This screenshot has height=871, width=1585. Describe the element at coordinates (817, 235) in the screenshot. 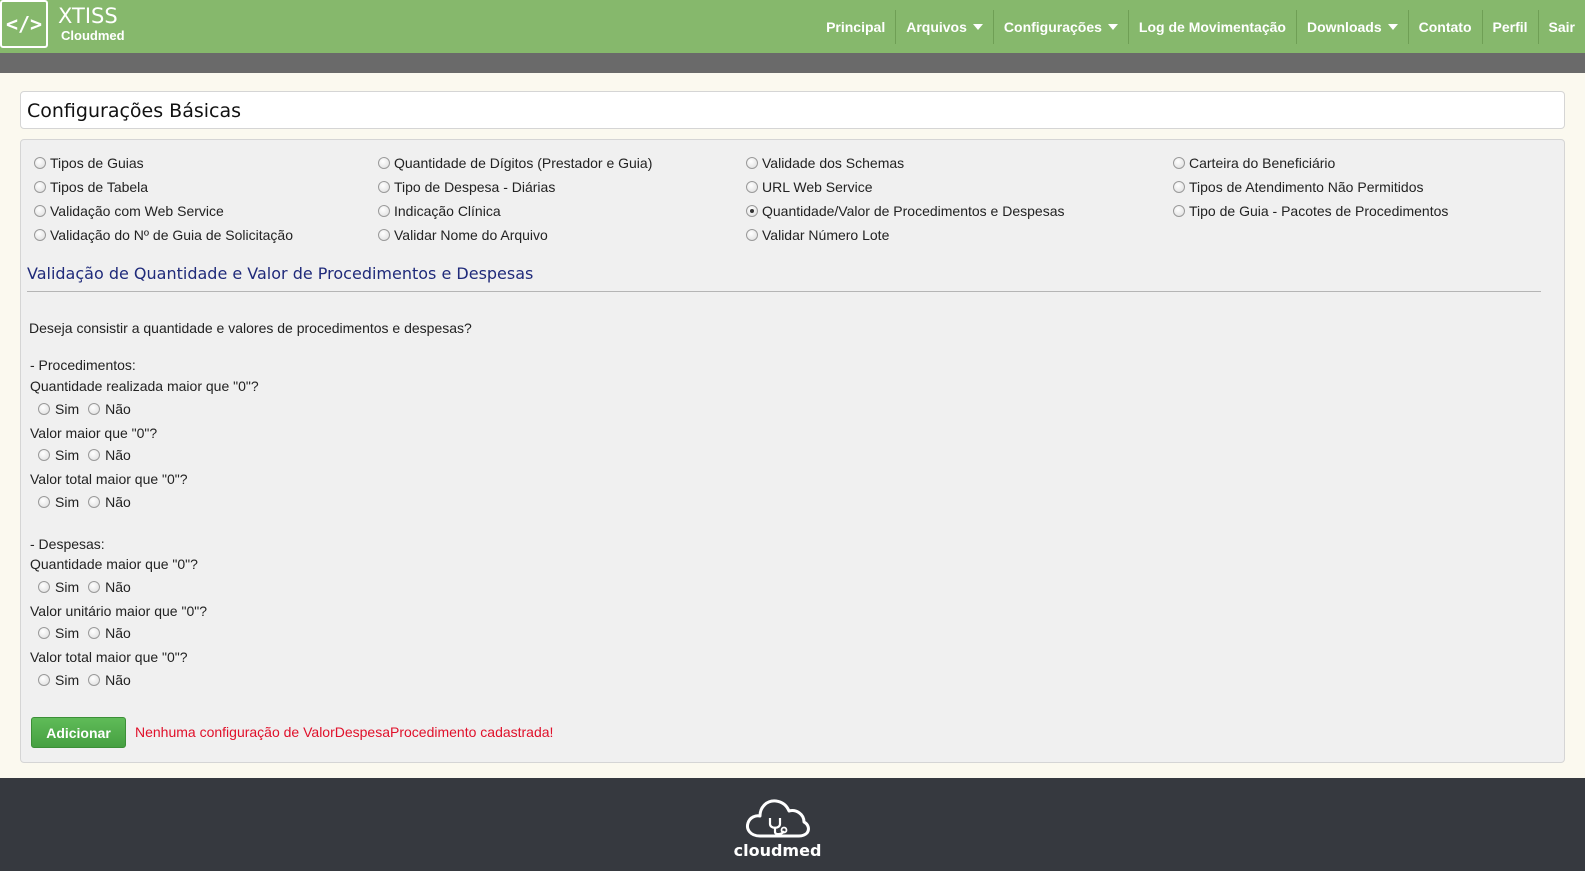

I see `option-validar-numero-lote: Validar Número Lote` at that location.